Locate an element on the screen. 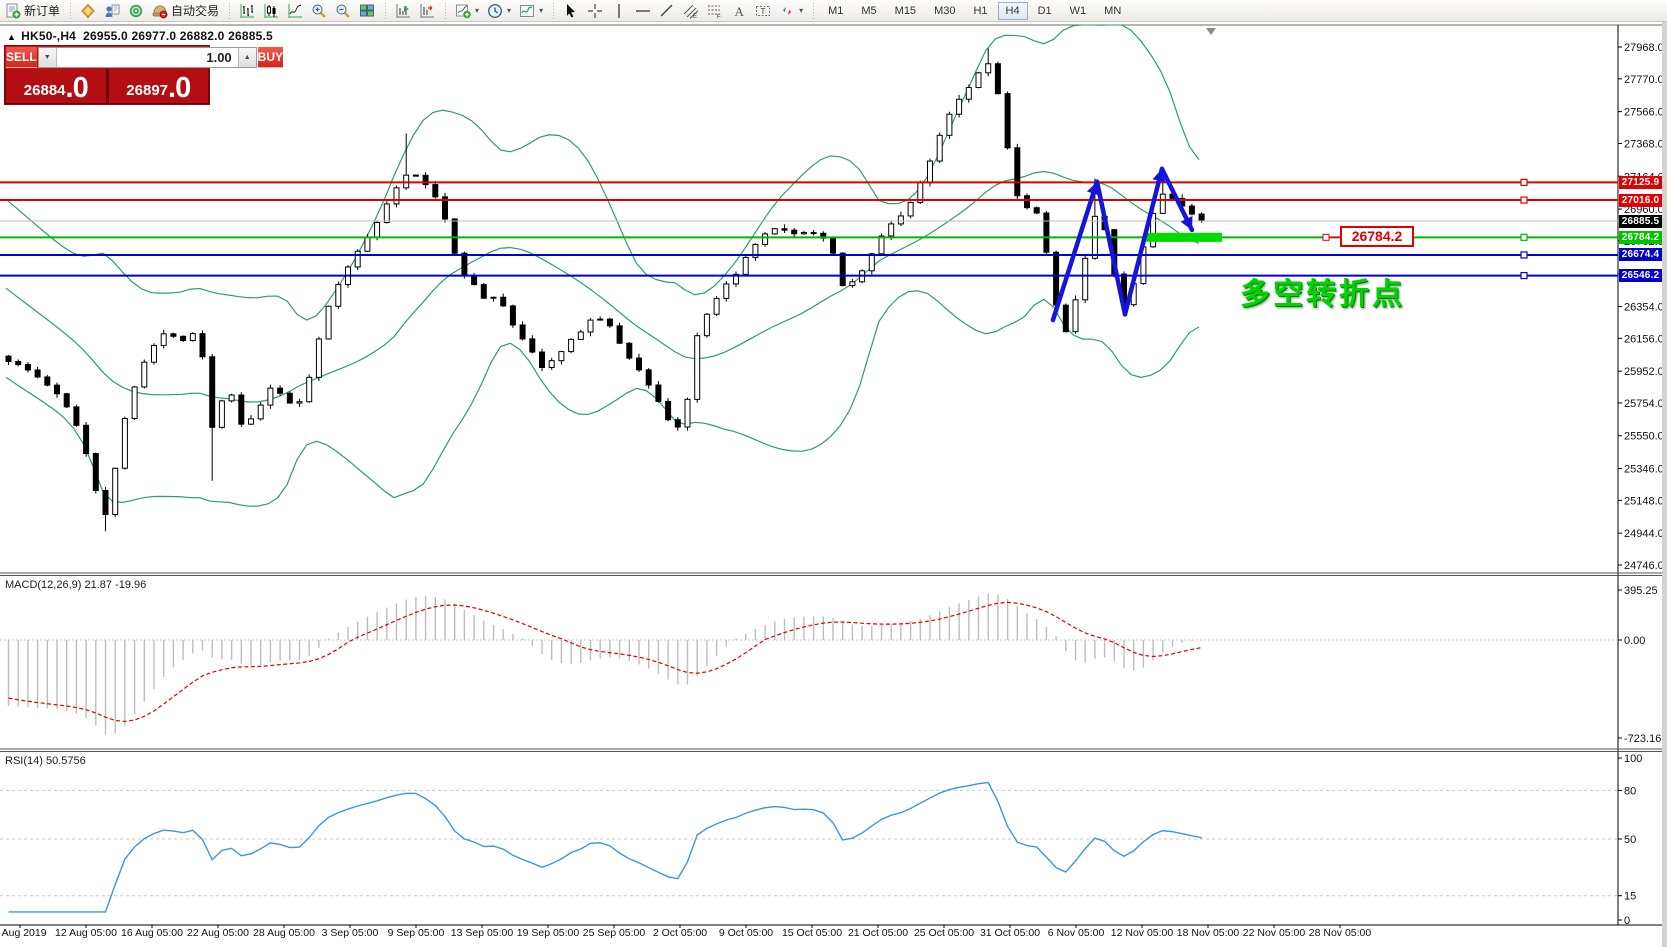 Image resolution: width=1667 pixels, height=947 pixels. cursor-icon is located at coordinates (571, 10).